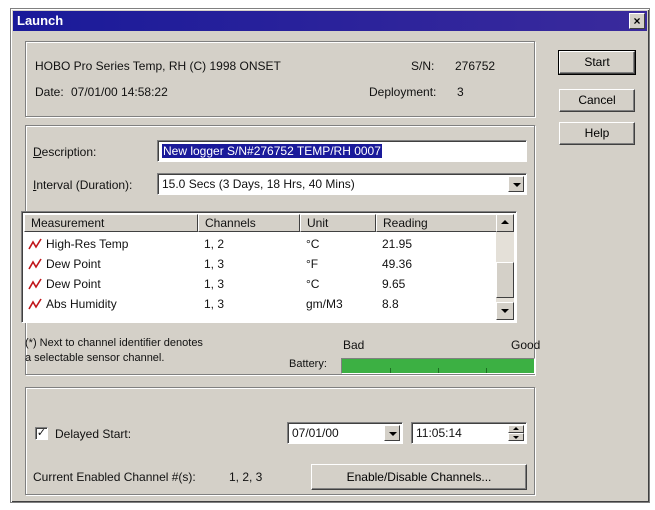  What do you see at coordinates (49, 92) in the screenshot?
I see `date-label: Date:` at bounding box center [49, 92].